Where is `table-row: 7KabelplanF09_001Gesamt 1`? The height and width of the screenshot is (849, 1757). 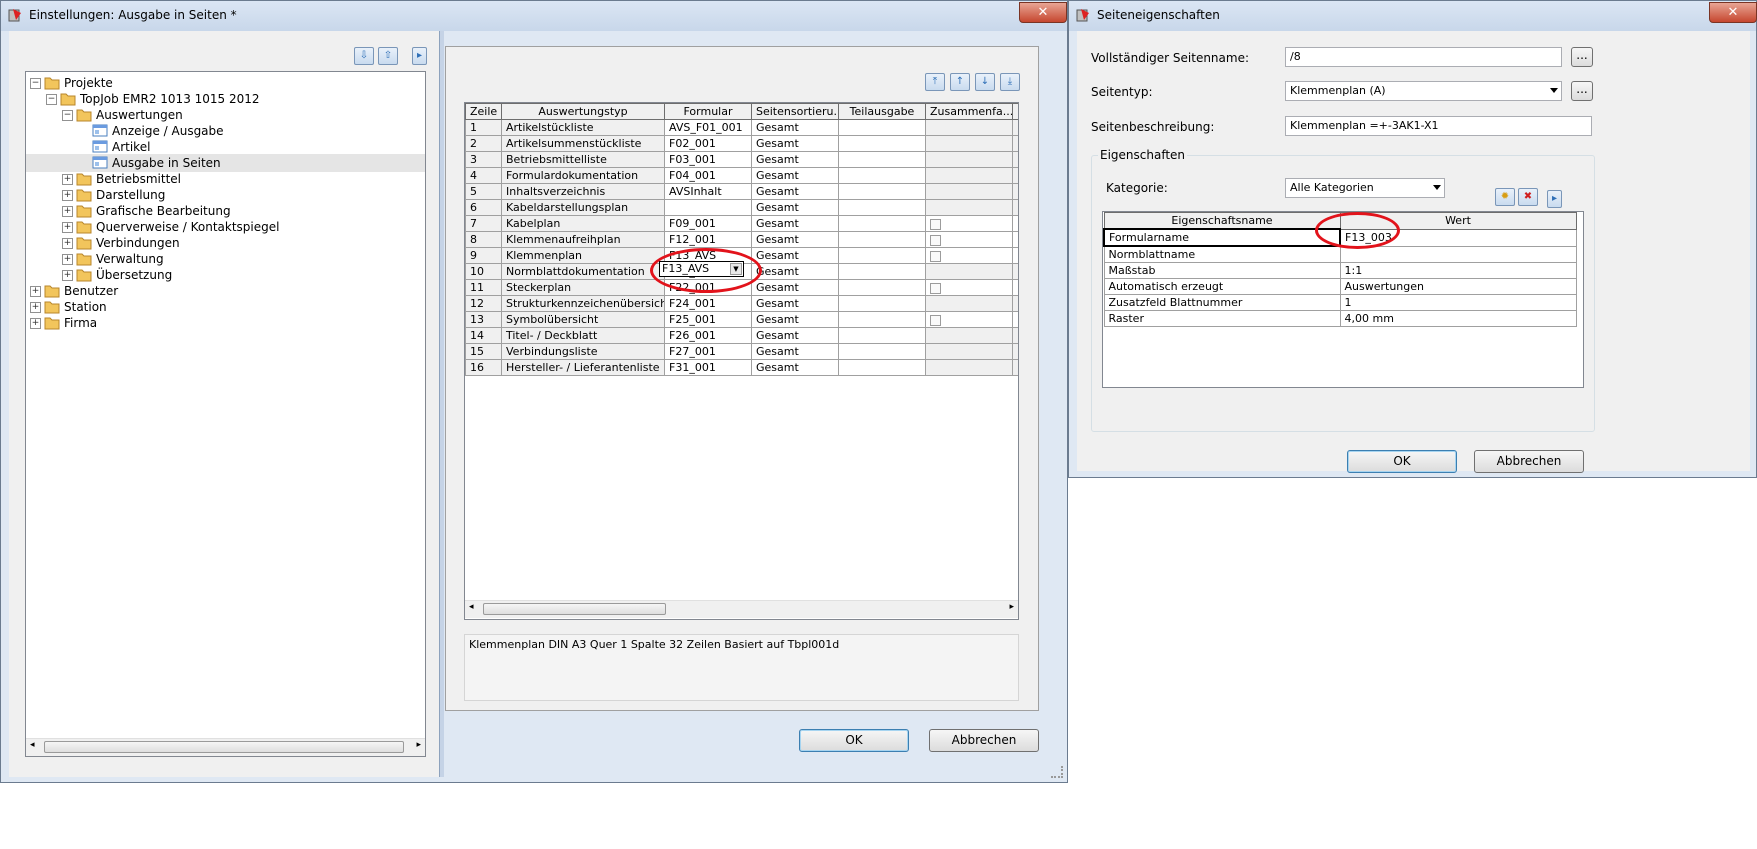
table-row: 7KabelplanF09_001Gesamt 1 is located at coordinates (741, 223).